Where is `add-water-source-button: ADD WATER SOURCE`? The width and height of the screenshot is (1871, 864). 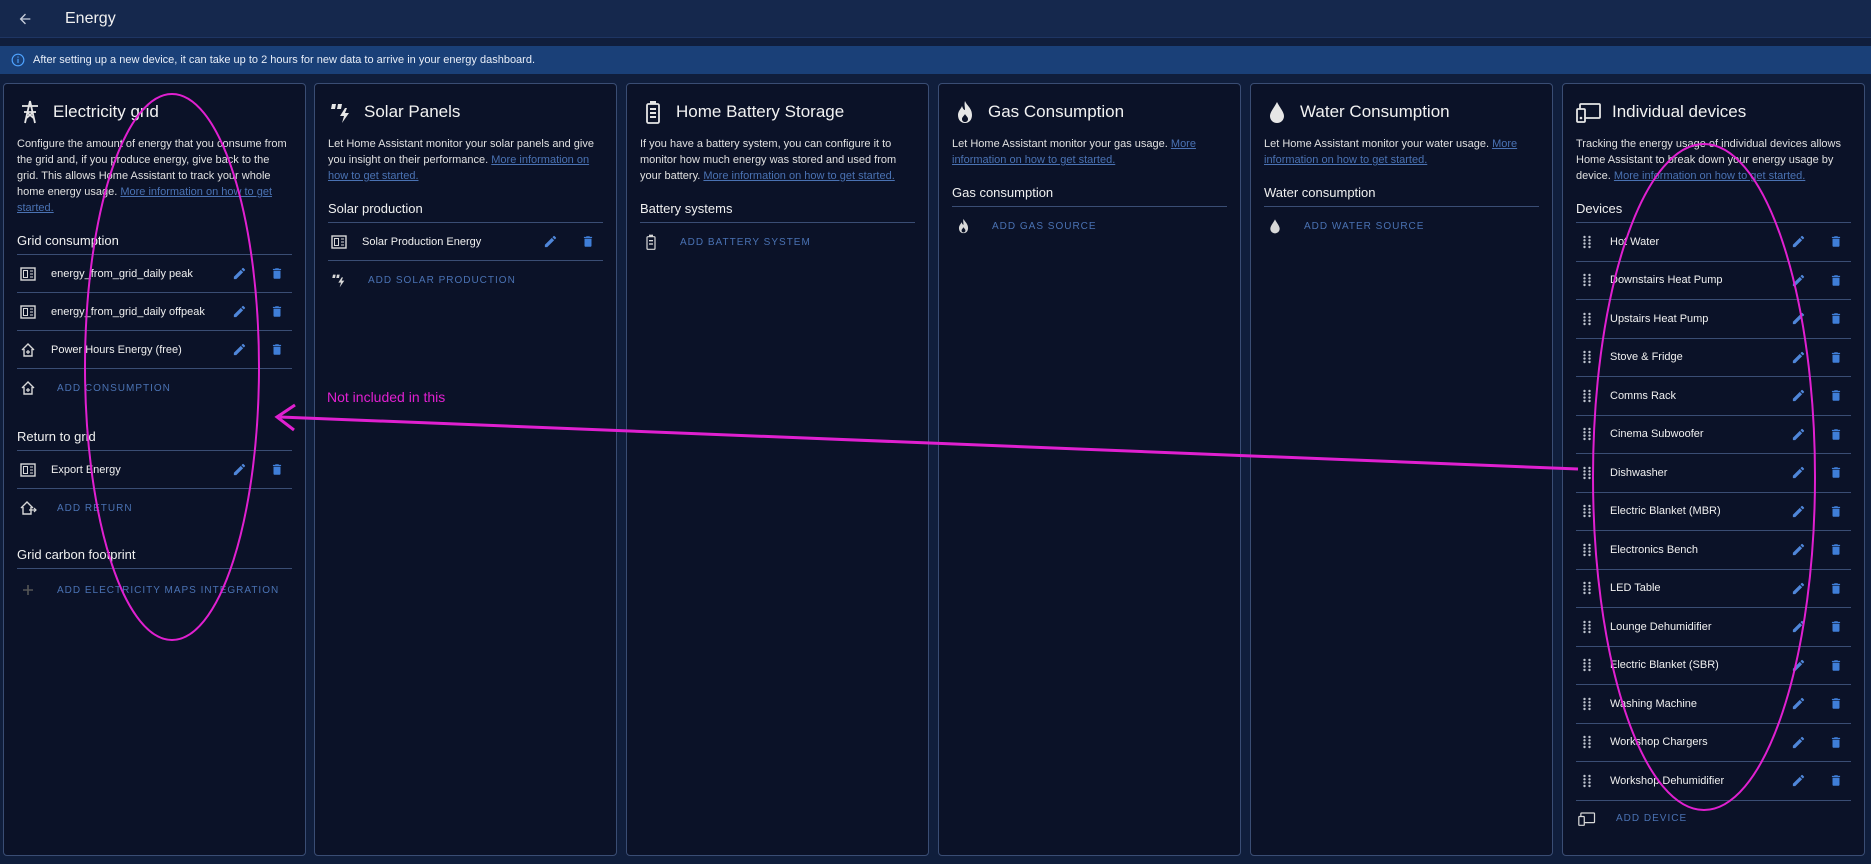 add-water-source-button: ADD WATER SOURCE is located at coordinates (1401, 226).